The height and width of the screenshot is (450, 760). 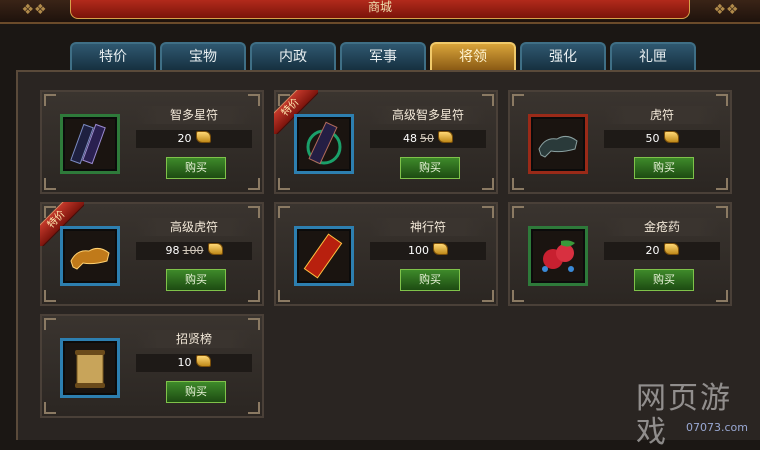 What do you see at coordinates (428, 227) in the screenshot?
I see `item-name: 神行符` at bounding box center [428, 227].